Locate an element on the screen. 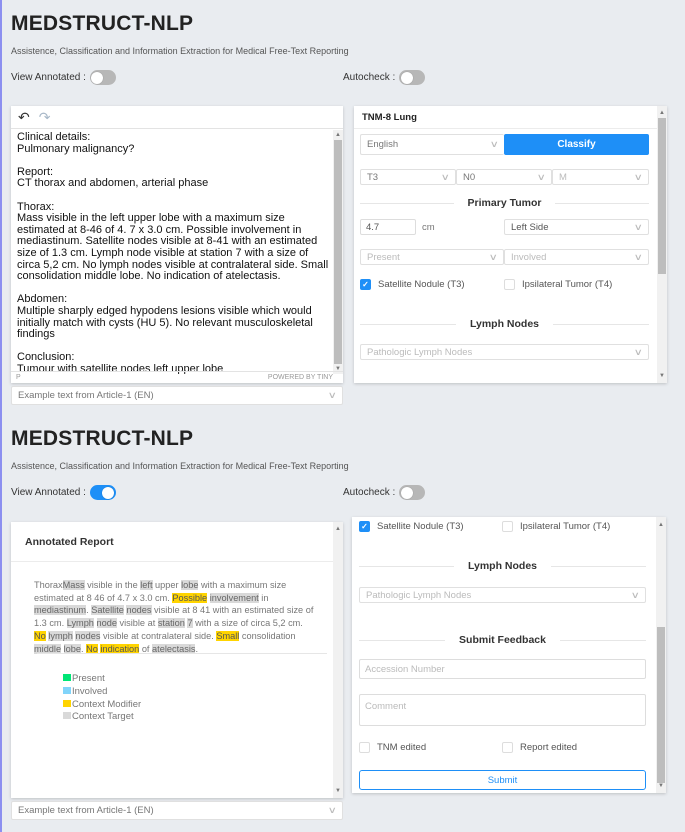 This screenshot has height=832, width=685. m-stage-select: M ∨ is located at coordinates (600, 177).